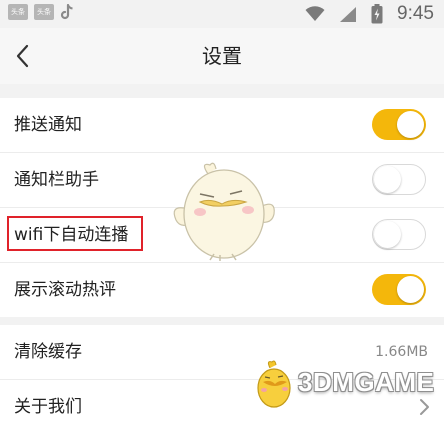  Describe the element at coordinates (48, 352) in the screenshot. I see `setting-label: 清除缓存` at that location.